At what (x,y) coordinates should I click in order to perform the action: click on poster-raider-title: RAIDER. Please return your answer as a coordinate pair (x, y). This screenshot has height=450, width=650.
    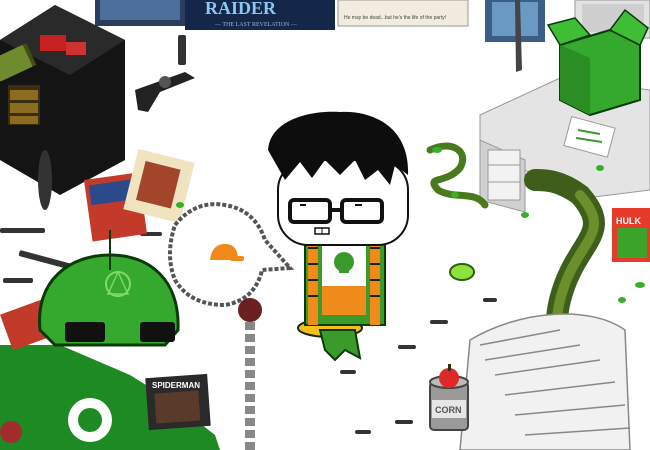
    Looking at the image, I should click on (241, 9).